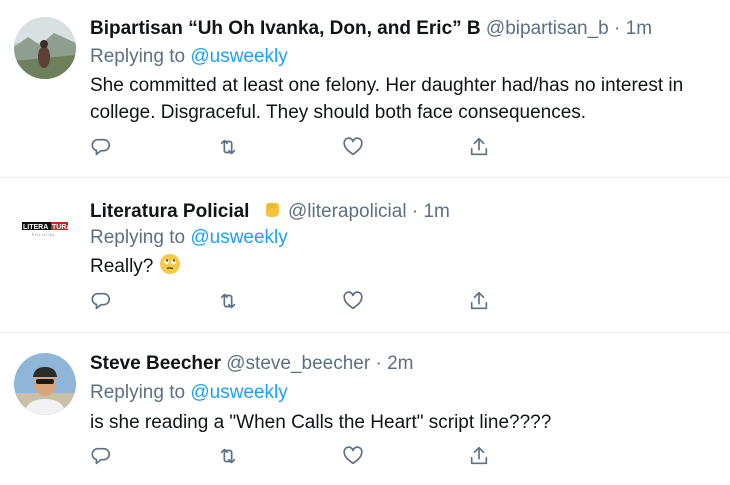  Describe the element at coordinates (44, 235) in the screenshot. I see `svg-text: POLICIAL` at that location.